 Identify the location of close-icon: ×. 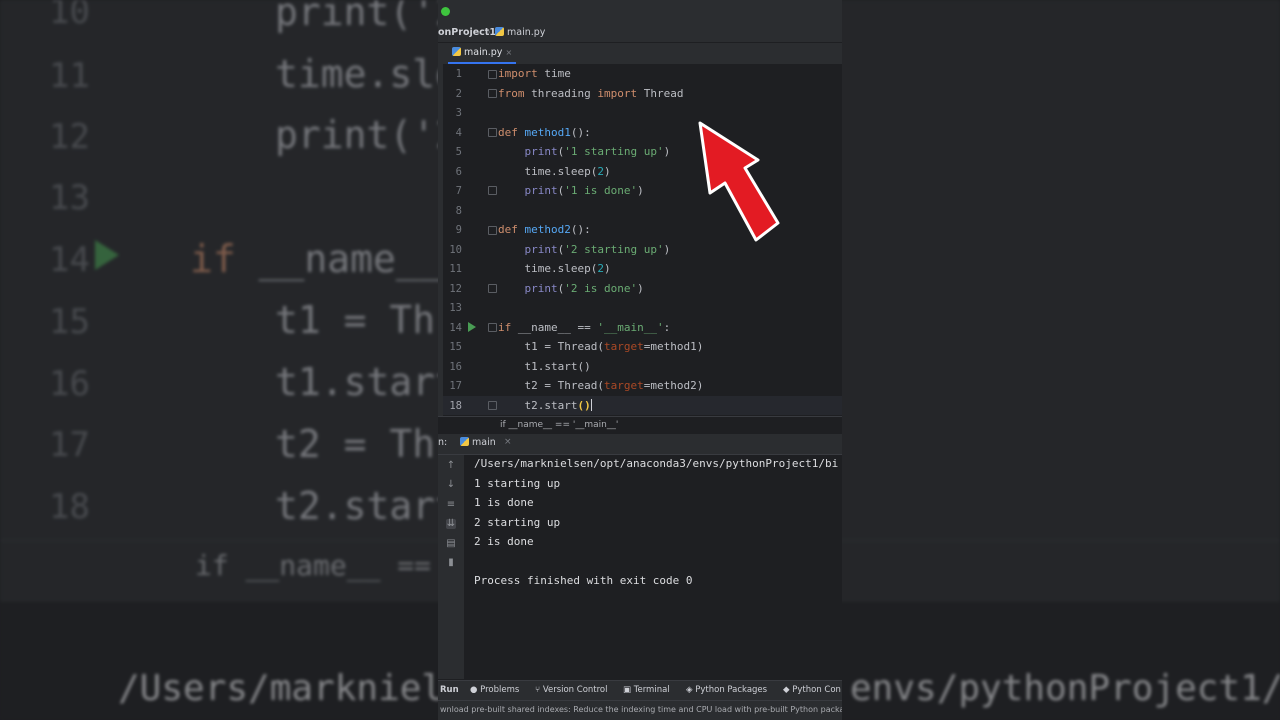
(508, 442).